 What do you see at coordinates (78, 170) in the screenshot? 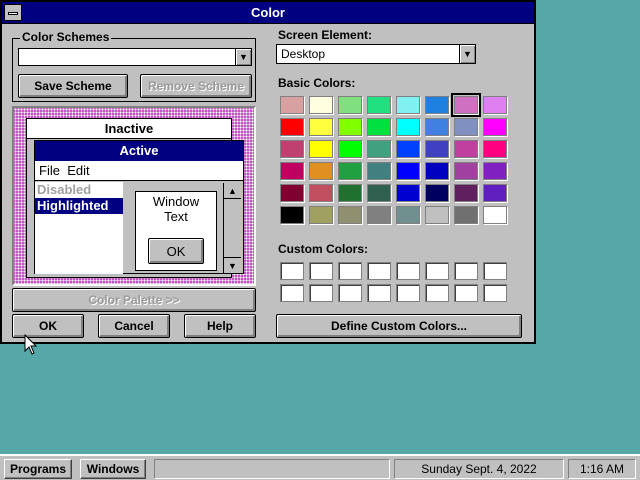
I see `menu-edit: Edit` at bounding box center [78, 170].